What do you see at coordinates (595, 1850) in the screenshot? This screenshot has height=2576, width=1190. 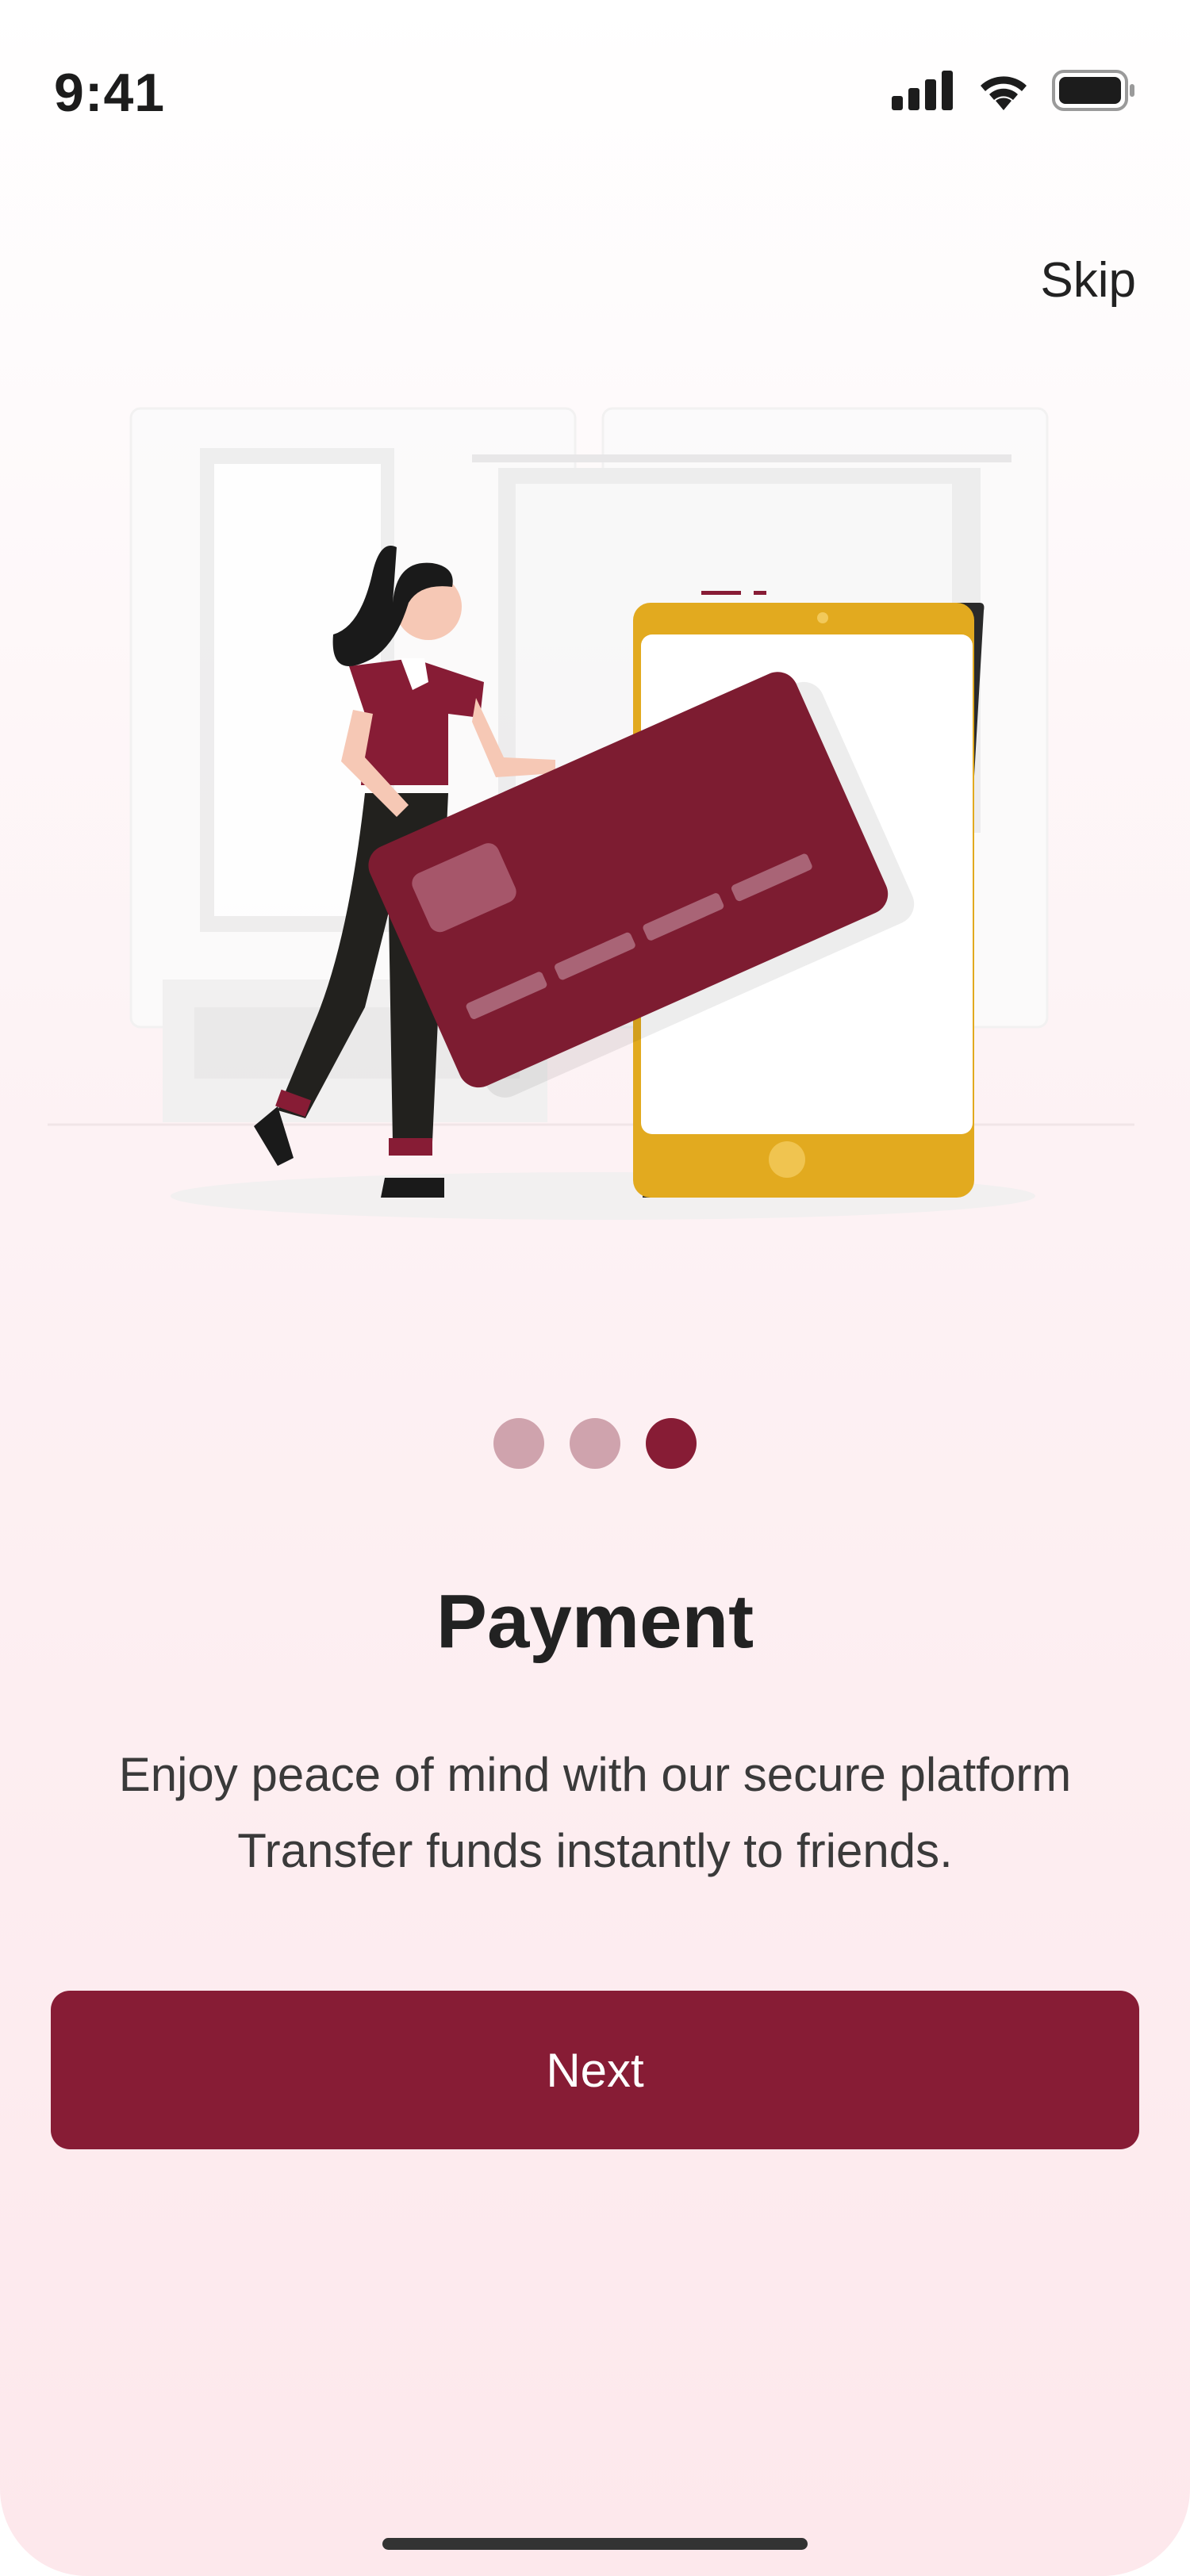 I see `description-line-2: Transfer funds instantly to friends.` at bounding box center [595, 1850].